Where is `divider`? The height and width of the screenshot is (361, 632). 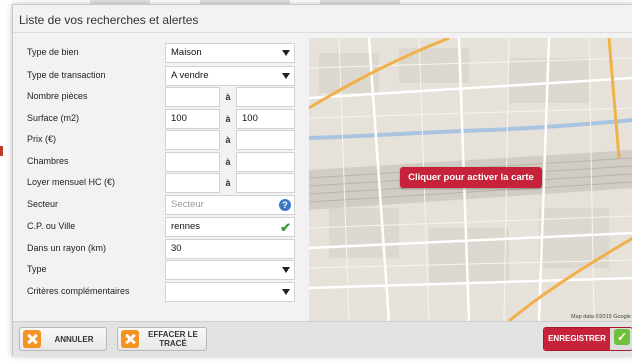
divider is located at coordinates (322, 32).